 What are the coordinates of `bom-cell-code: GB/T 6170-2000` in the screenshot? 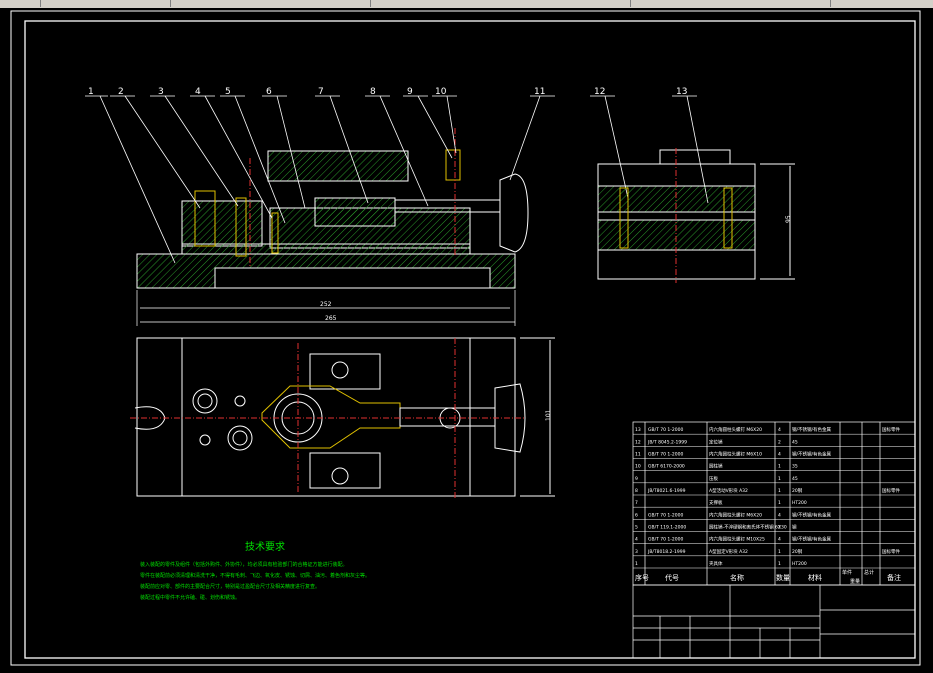 It's located at (666, 467).